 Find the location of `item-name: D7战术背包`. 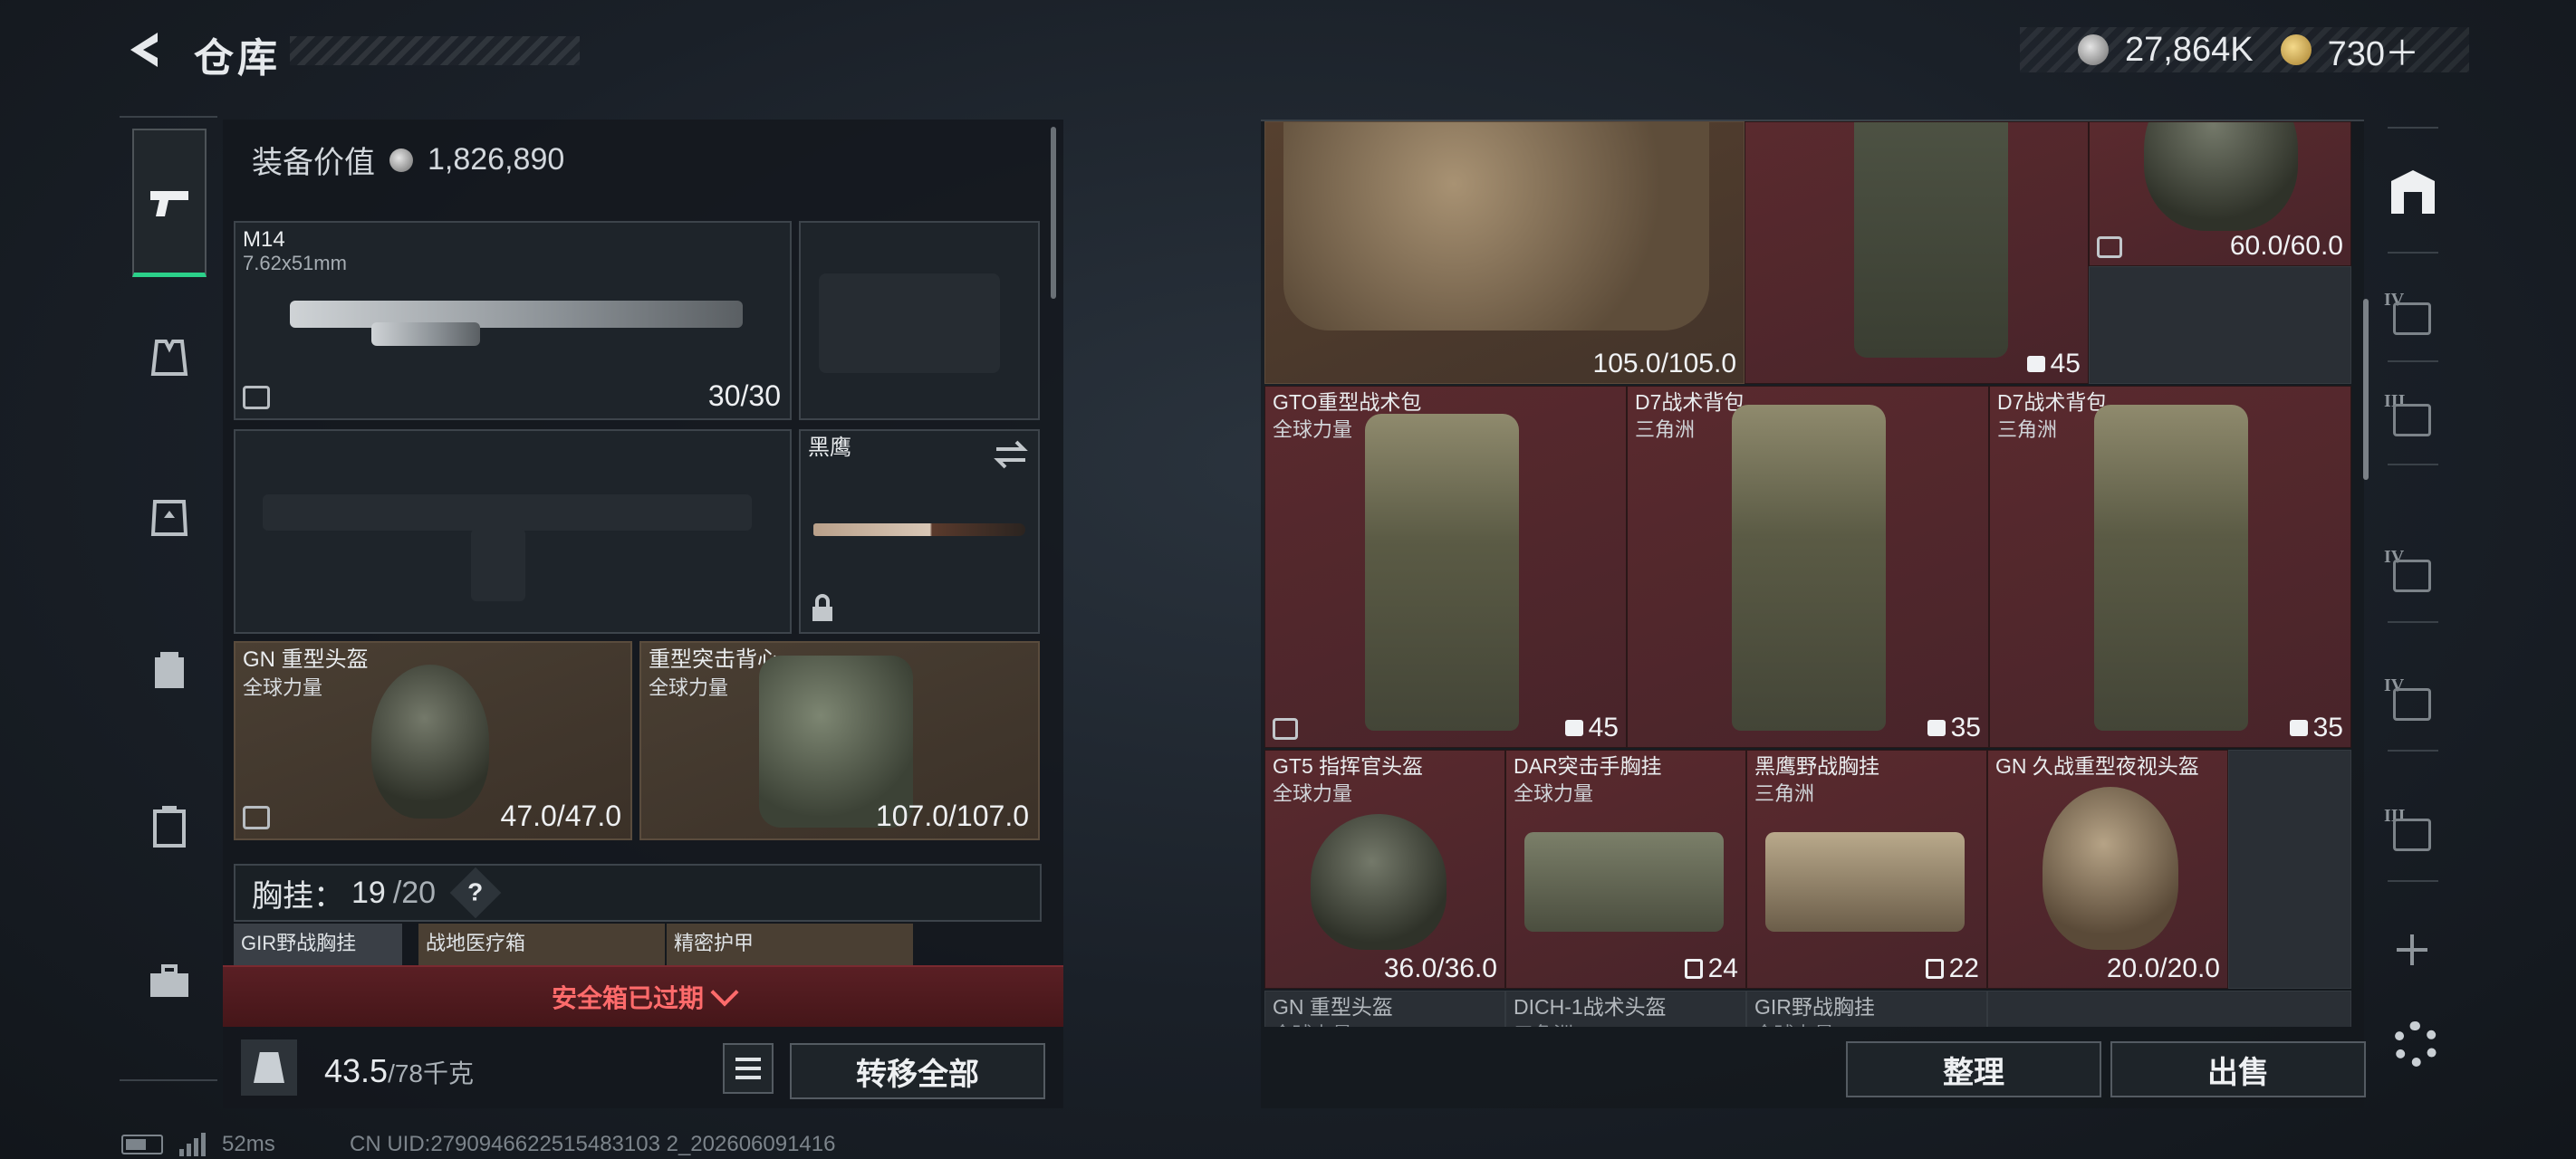

item-name: D7战术背包 is located at coordinates (1690, 402).